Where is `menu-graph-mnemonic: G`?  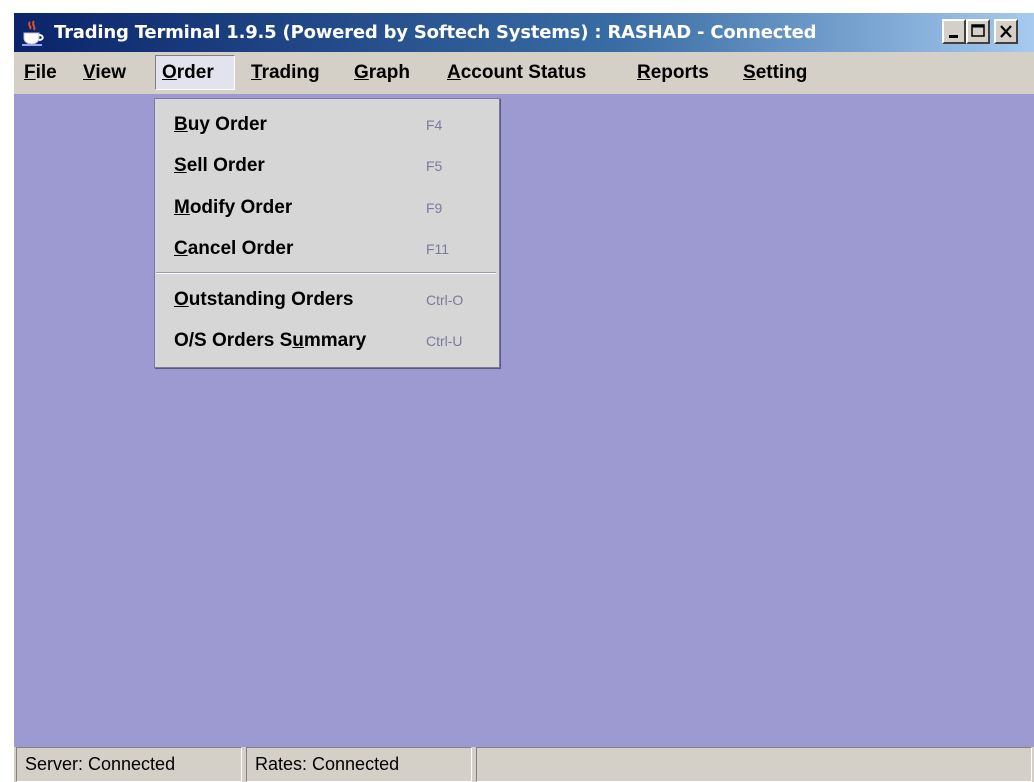
menu-graph-mnemonic: G is located at coordinates (361, 72).